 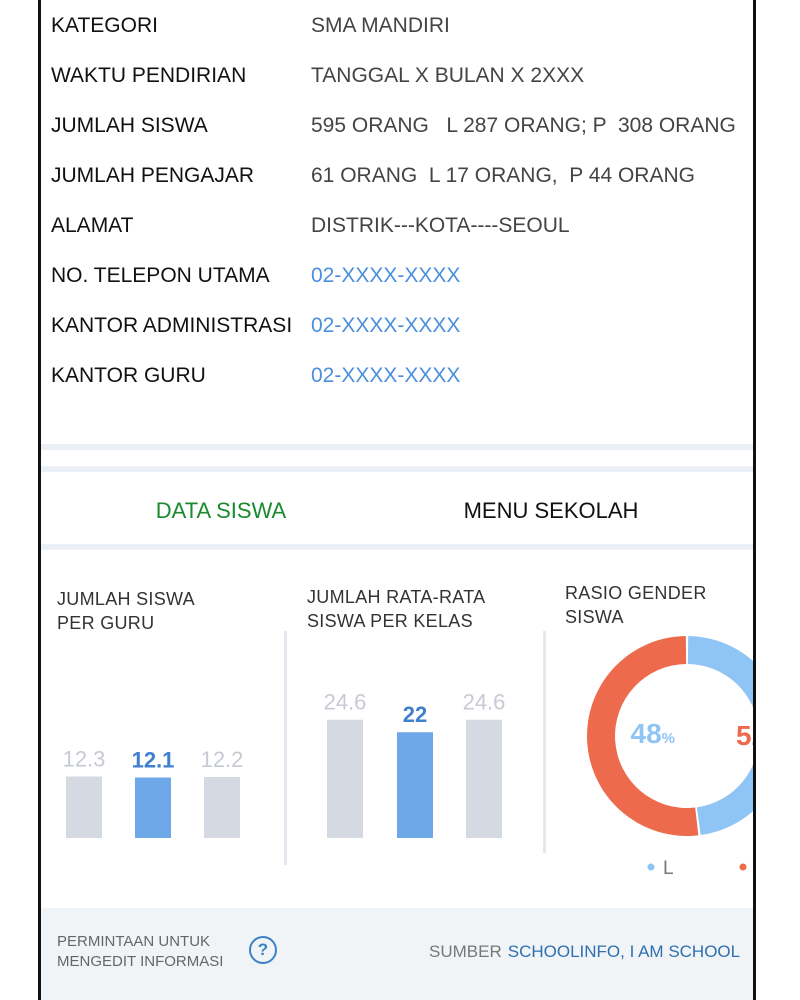 I want to click on bar-chart-per-kelas: 24.6 22 24.6, so click(x=415, y=764).